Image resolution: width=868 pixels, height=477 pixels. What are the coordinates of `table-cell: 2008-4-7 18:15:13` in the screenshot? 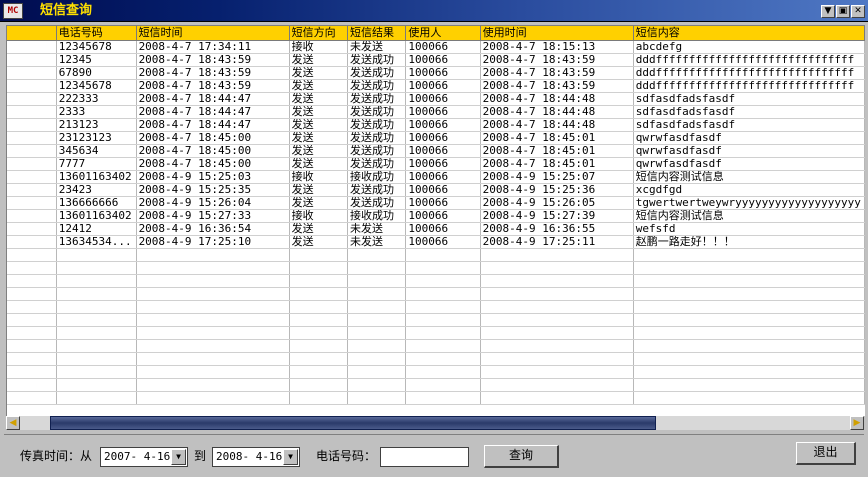 It's located at (557, 47).